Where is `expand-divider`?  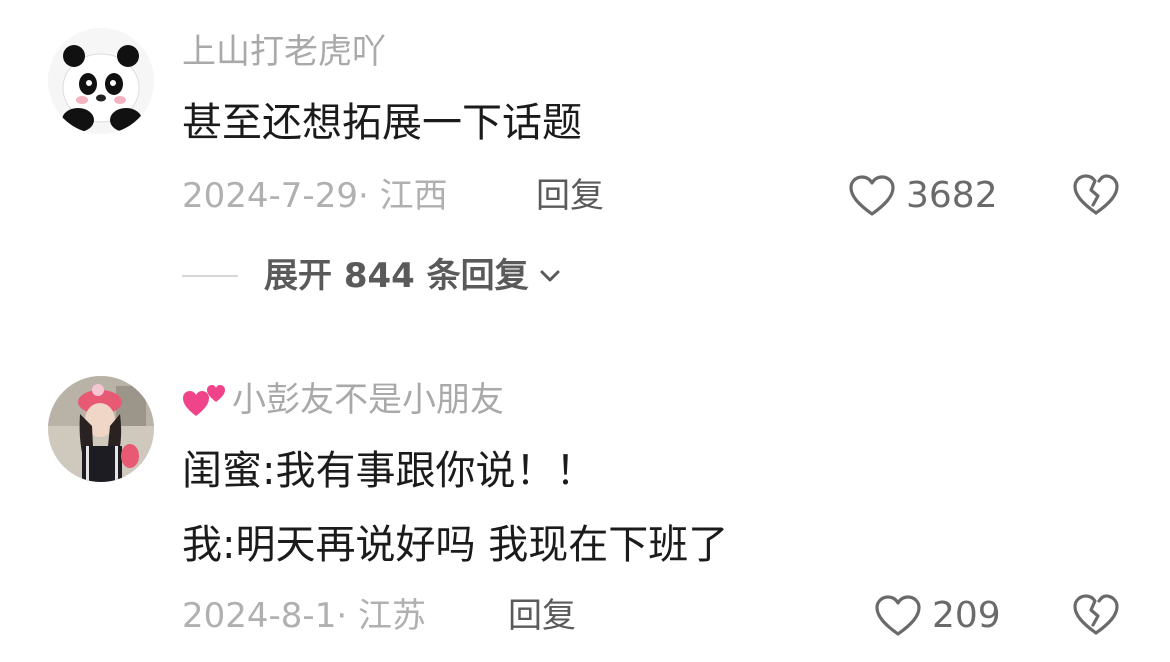
expand-divider is located at coordinates (210, 276).